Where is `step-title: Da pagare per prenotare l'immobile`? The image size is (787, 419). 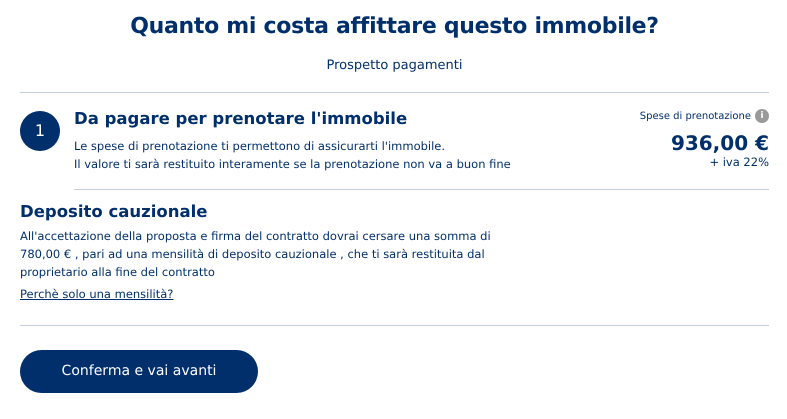
step-title: Da pagare per prenotare l'immobile is located at coordinates (241, 118).